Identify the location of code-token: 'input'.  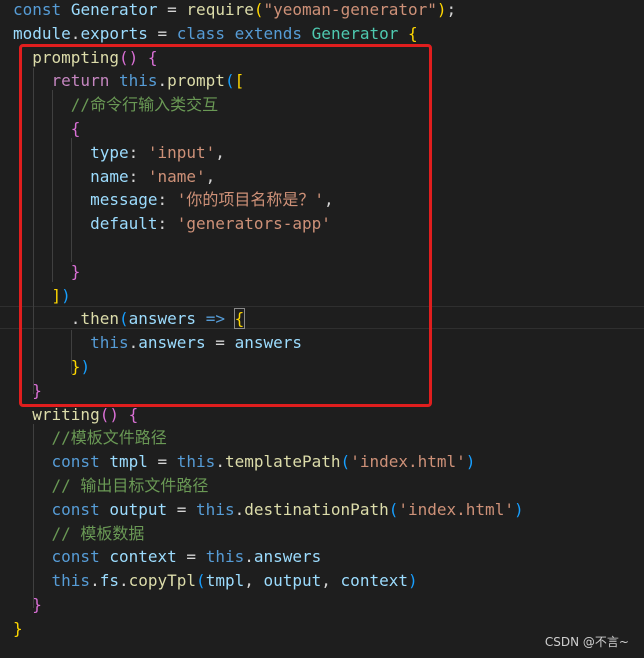
(181, 152).